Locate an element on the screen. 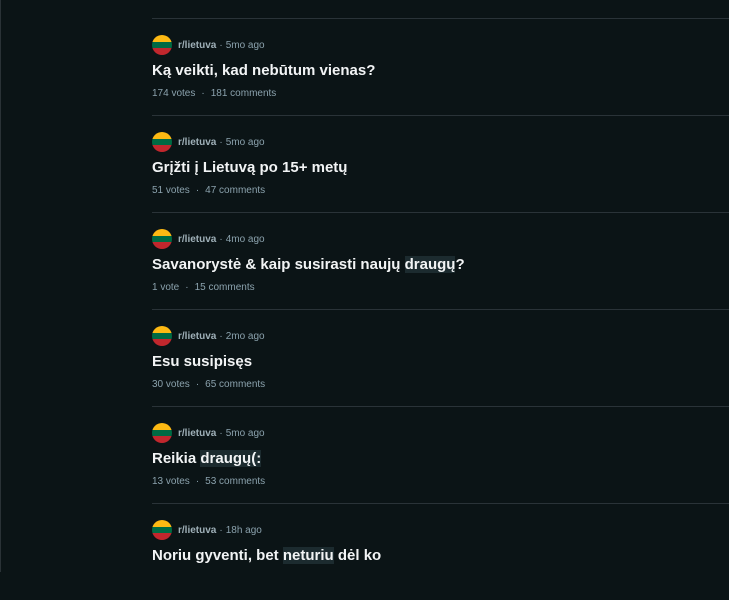 The height and width of the screenshot is (600, 729). post-title: Ką veikti, kad nebūtum vienas? is located at coordinates (263, 70).